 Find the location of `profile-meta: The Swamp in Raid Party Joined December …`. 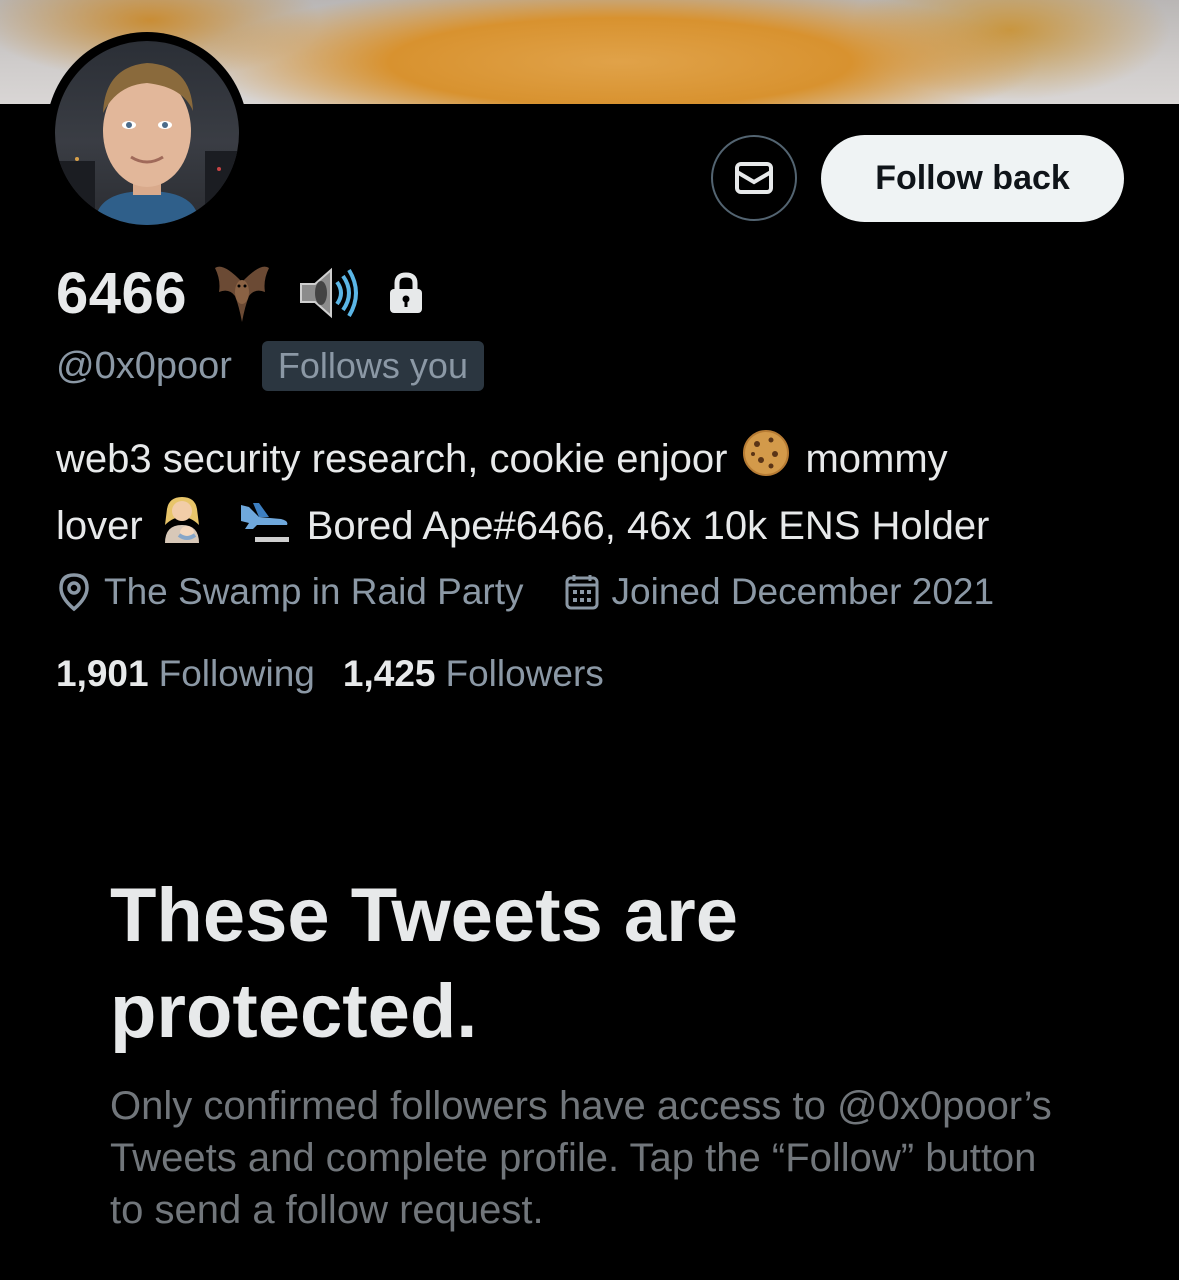

profile-meta: The Swamp in Raid Party Joined December … is located at coordinates (525, 592).